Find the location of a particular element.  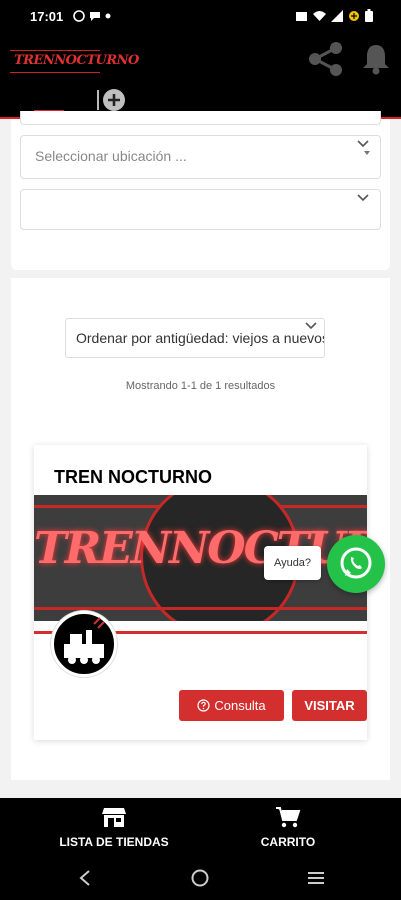

visitar-button: VISITAR is located at coordinates (329, 705).